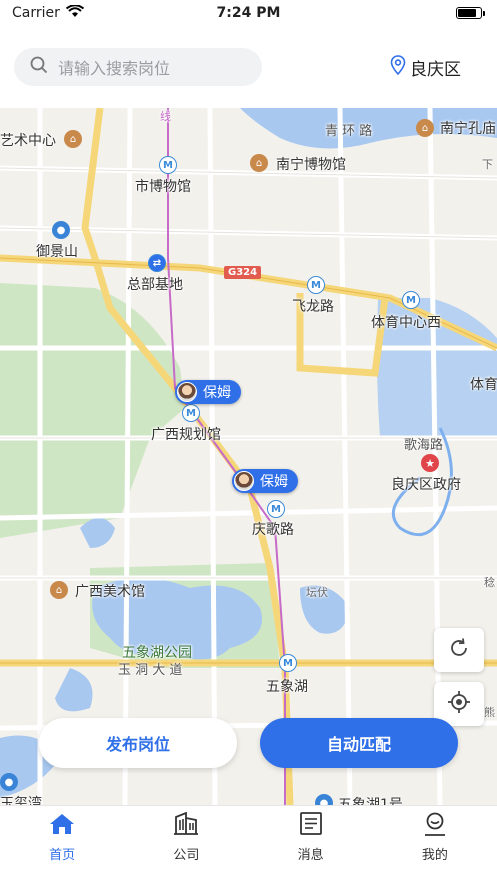  I want to click on tab-messages: 消息, so click(311, 844).